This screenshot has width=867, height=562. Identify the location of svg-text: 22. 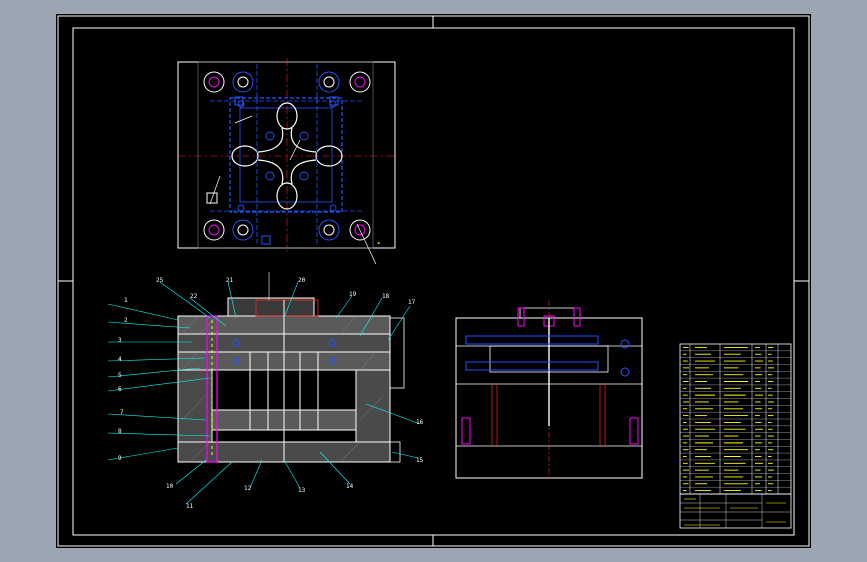
(194, 296).